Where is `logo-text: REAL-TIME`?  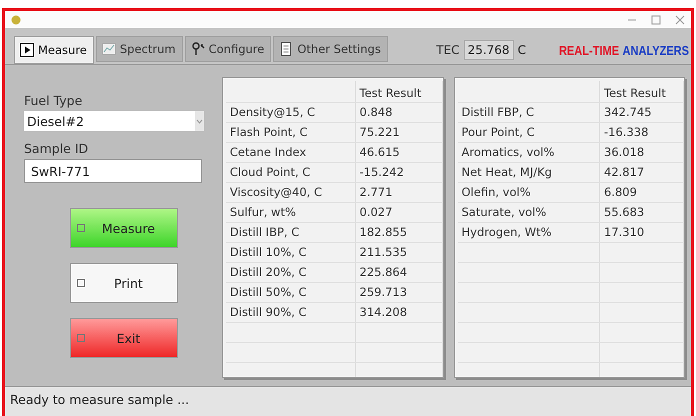
logo-text: REAL-TIME is located at coordinates (589, 50).